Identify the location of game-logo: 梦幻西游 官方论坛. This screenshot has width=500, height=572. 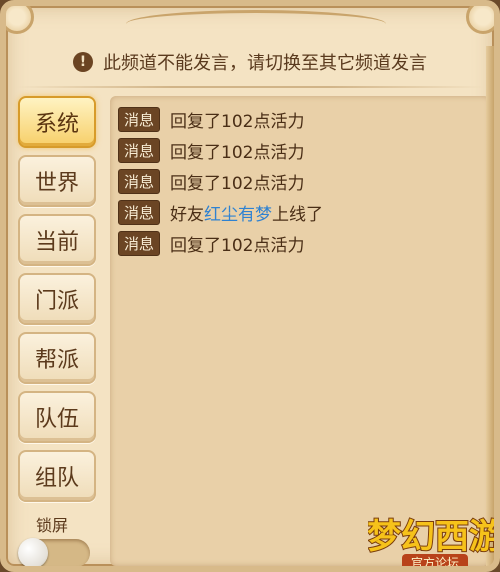
(434, 543).